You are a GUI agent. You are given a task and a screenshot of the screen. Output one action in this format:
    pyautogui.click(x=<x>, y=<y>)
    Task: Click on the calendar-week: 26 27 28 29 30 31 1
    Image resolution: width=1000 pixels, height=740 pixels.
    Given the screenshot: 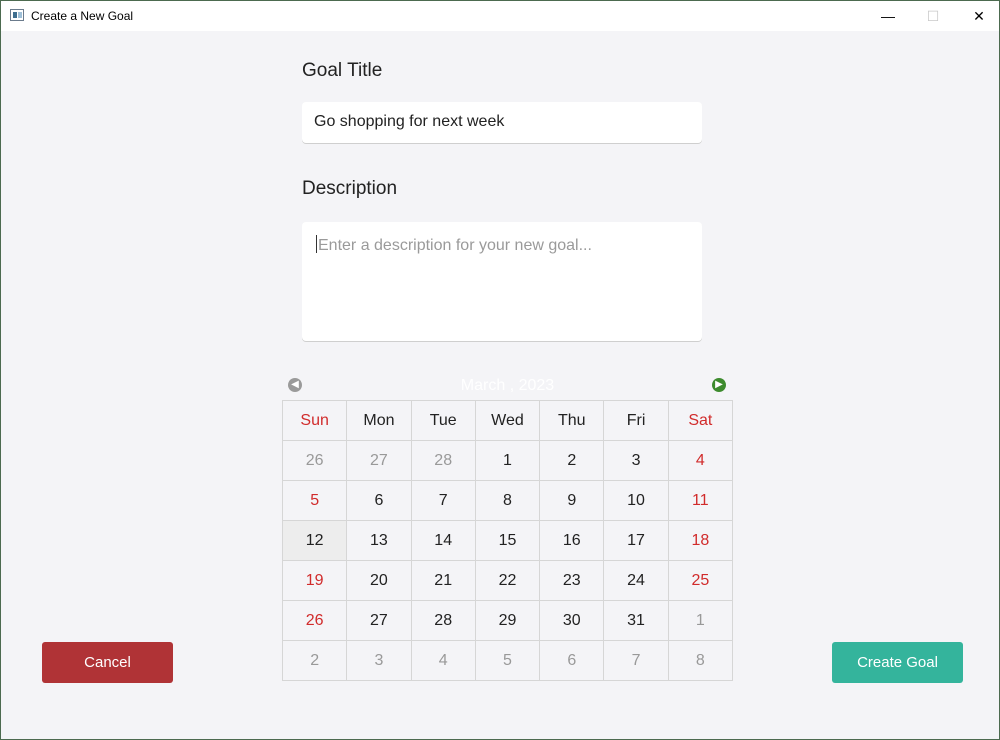 What is the action you would take?
    pyautogui.click(x=507, y=620)
    